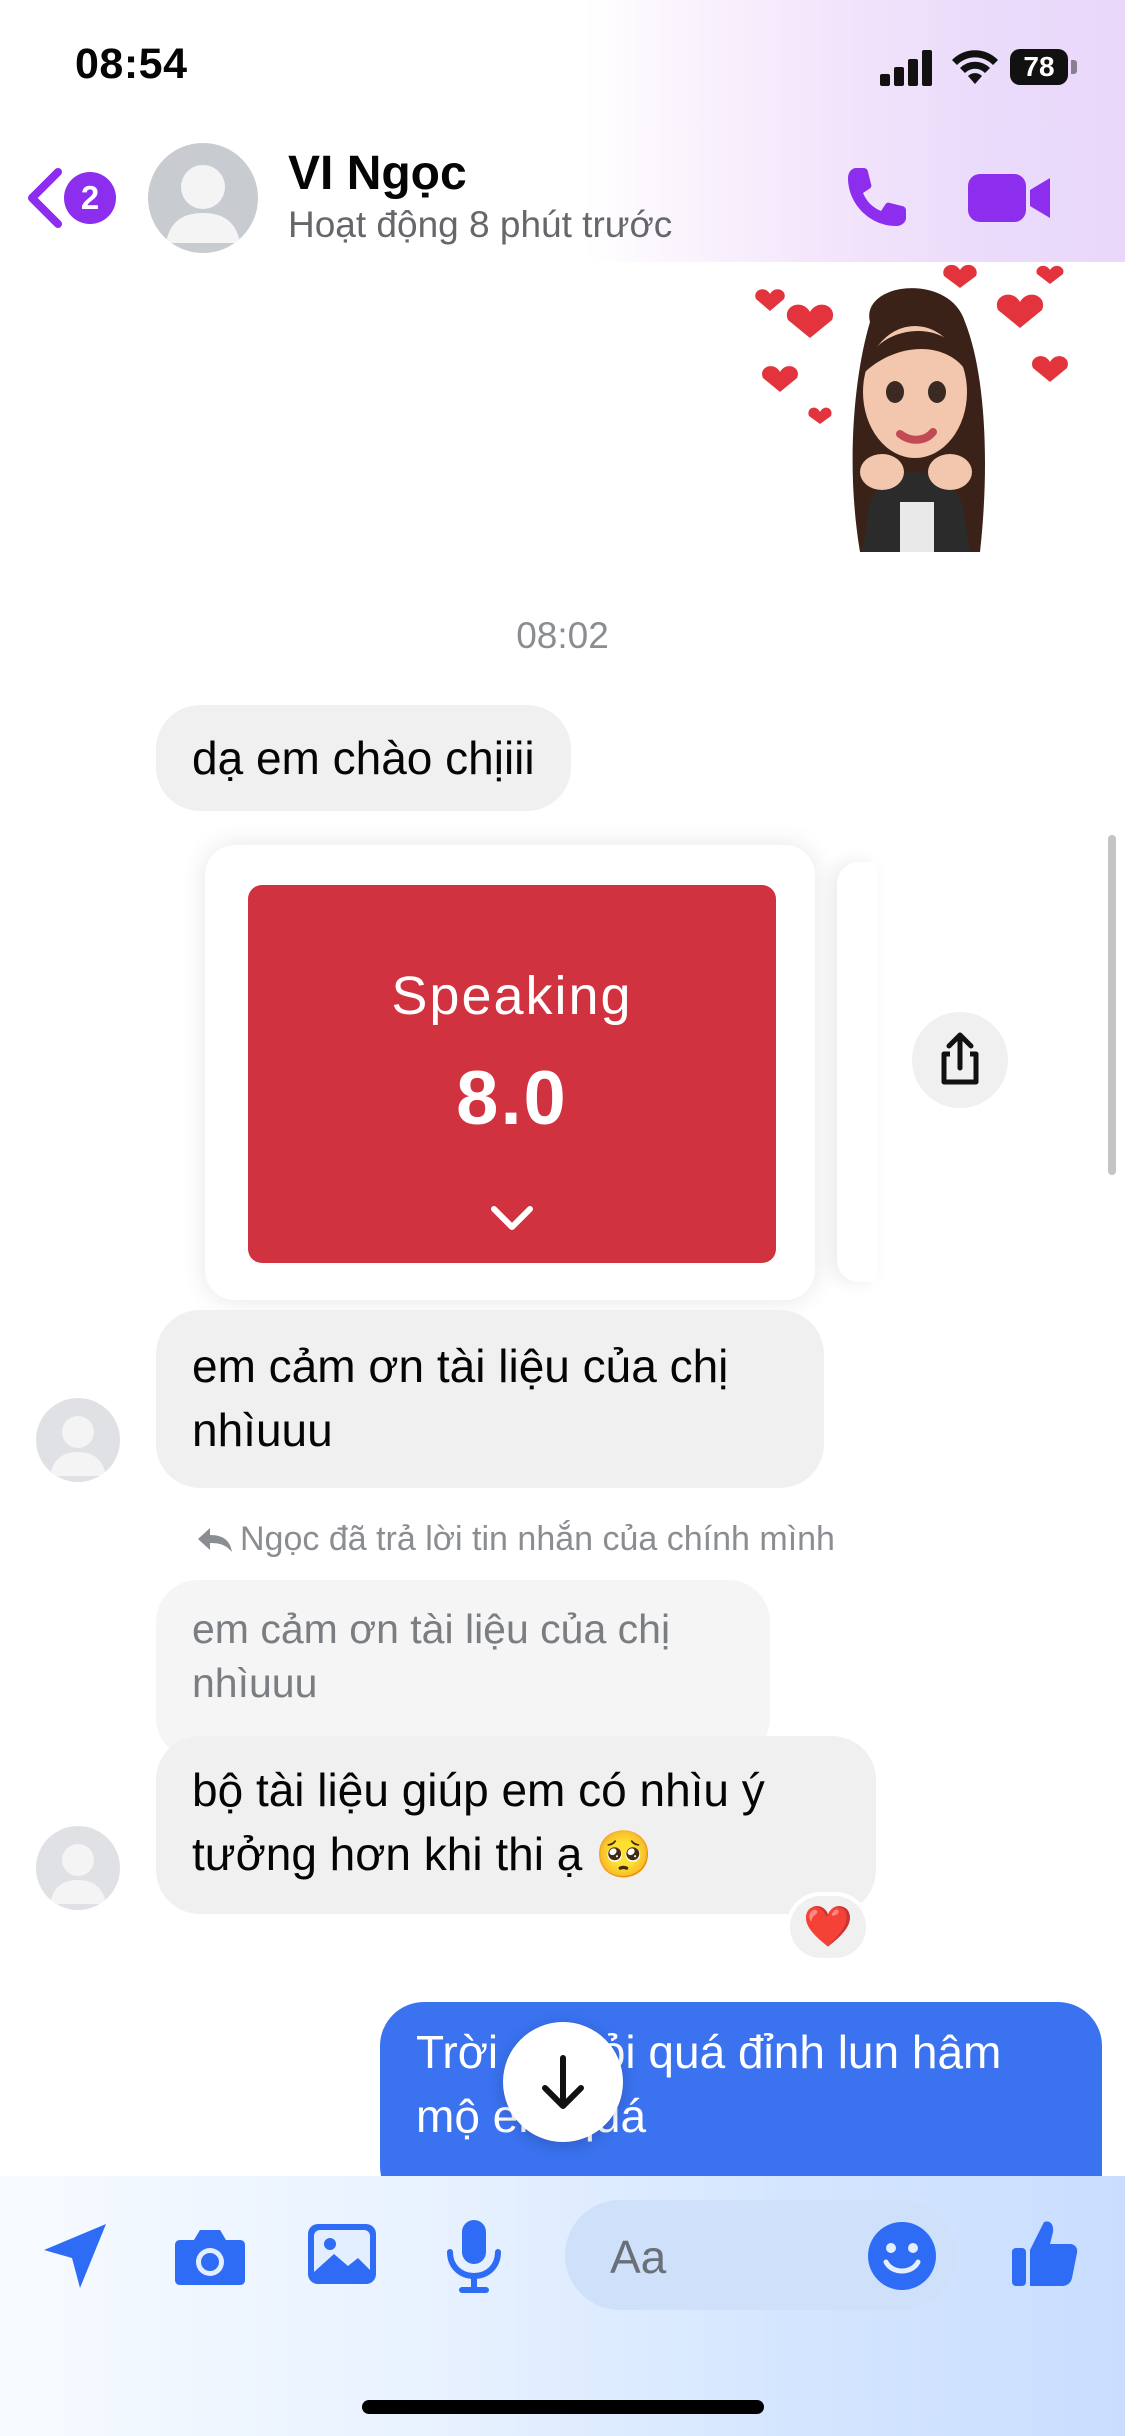 This screenshot has width=1125, height=2436. I want to click on composer-bar, so click(562, 2306).